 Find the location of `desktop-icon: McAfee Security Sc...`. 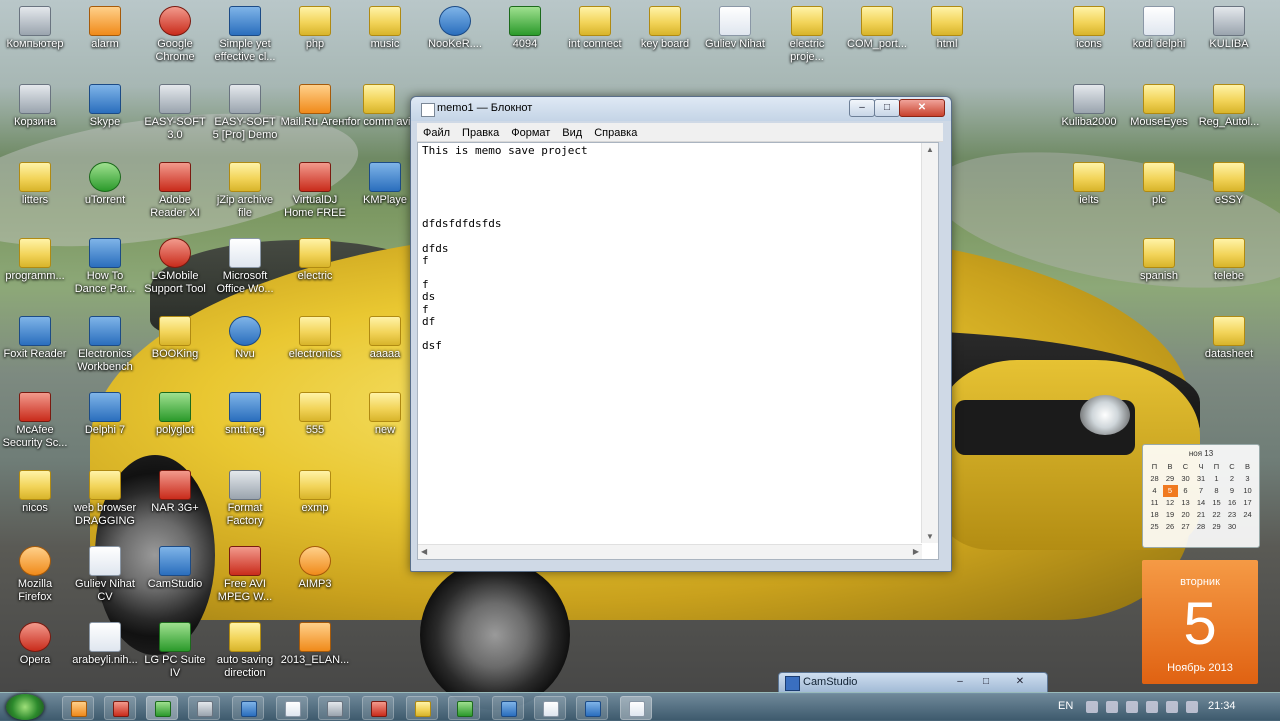

desktop-icon: McAfee Security Sc... is located at coordinates (35, 421).